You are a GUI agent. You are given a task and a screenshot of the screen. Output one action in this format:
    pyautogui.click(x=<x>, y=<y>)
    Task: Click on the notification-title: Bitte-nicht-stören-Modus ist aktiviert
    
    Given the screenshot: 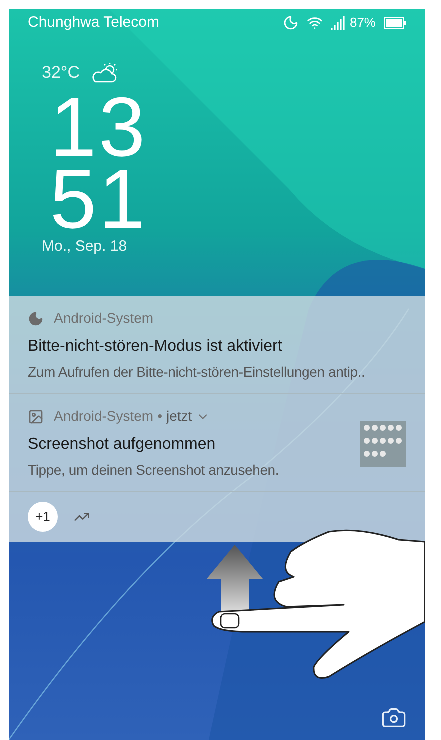 What is the action you would take?
    pyautogui.click(x=156, y=347)
    